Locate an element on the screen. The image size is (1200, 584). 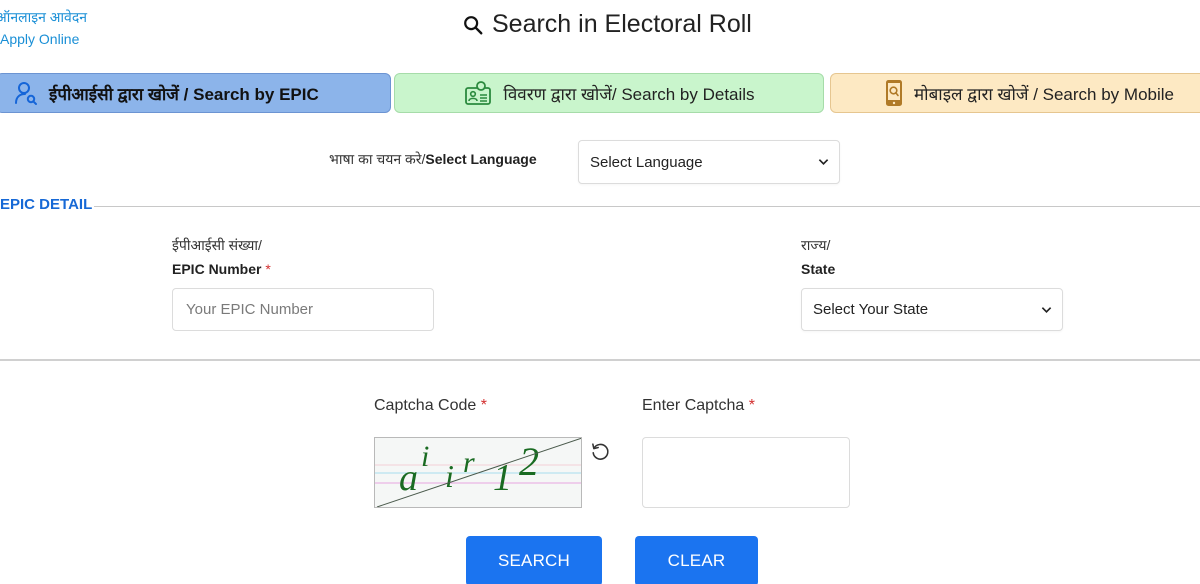
captcha-code-label: Captcha Code * is located at coordinates (430, 406).